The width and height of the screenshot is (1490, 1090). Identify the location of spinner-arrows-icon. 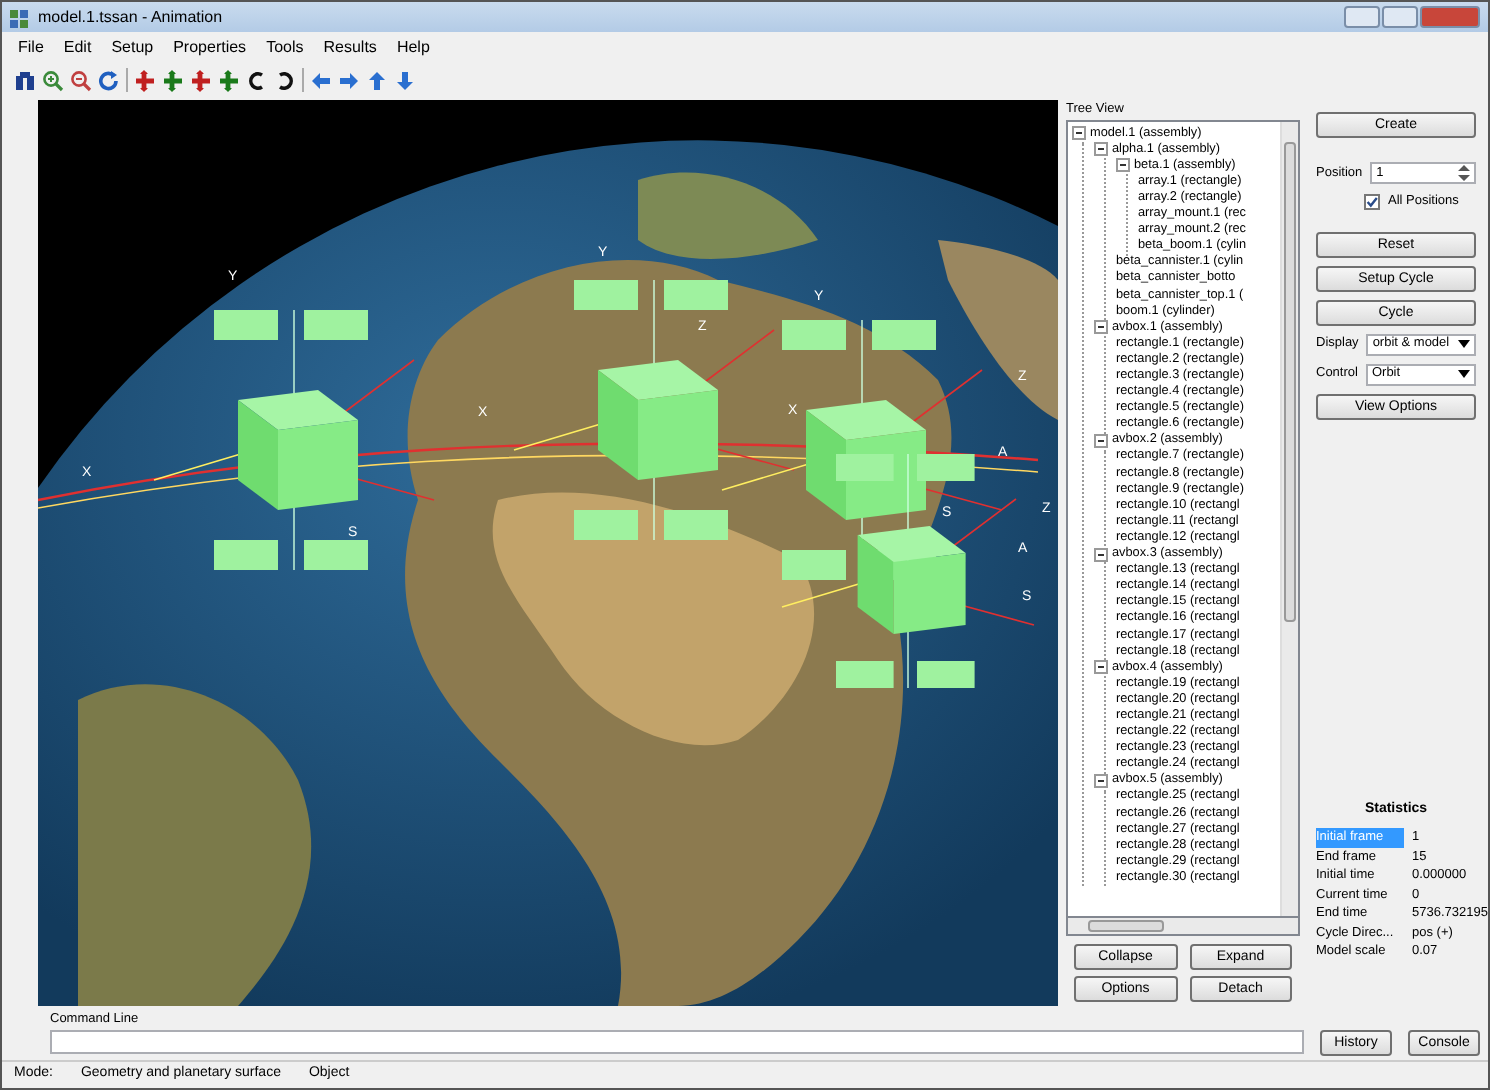
(1464, 173).